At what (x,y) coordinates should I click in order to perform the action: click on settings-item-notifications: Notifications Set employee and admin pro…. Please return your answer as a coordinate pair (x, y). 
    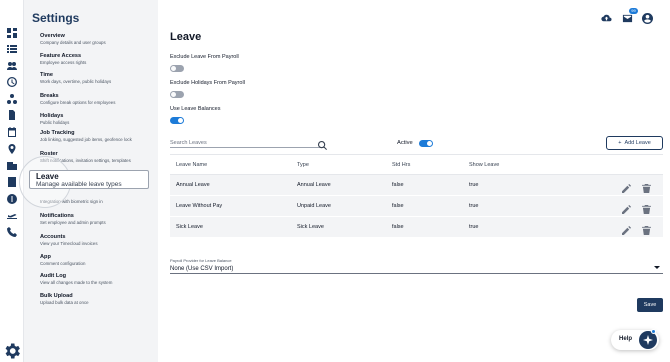
    Looking at the image, I should click on (97, 219).